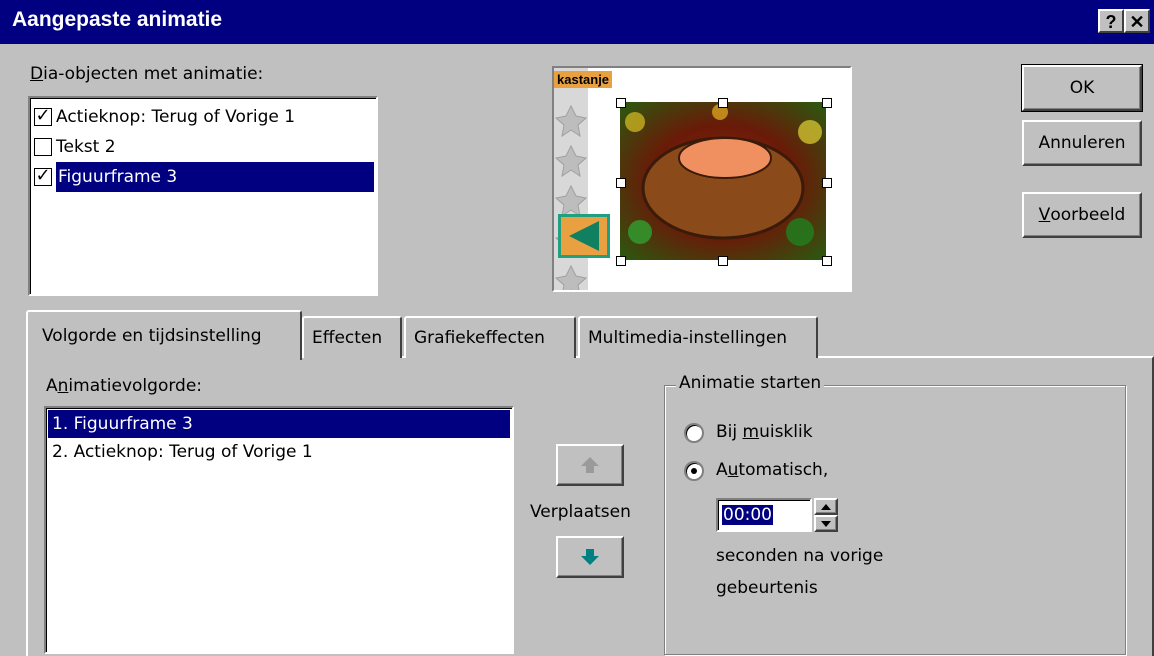 The height and width of the screenshot is (656, 1154). What do you see at coordinates (583, 79) in the screenshot?
I see `slide-title: kastanje` at bounding box center [583, 79].